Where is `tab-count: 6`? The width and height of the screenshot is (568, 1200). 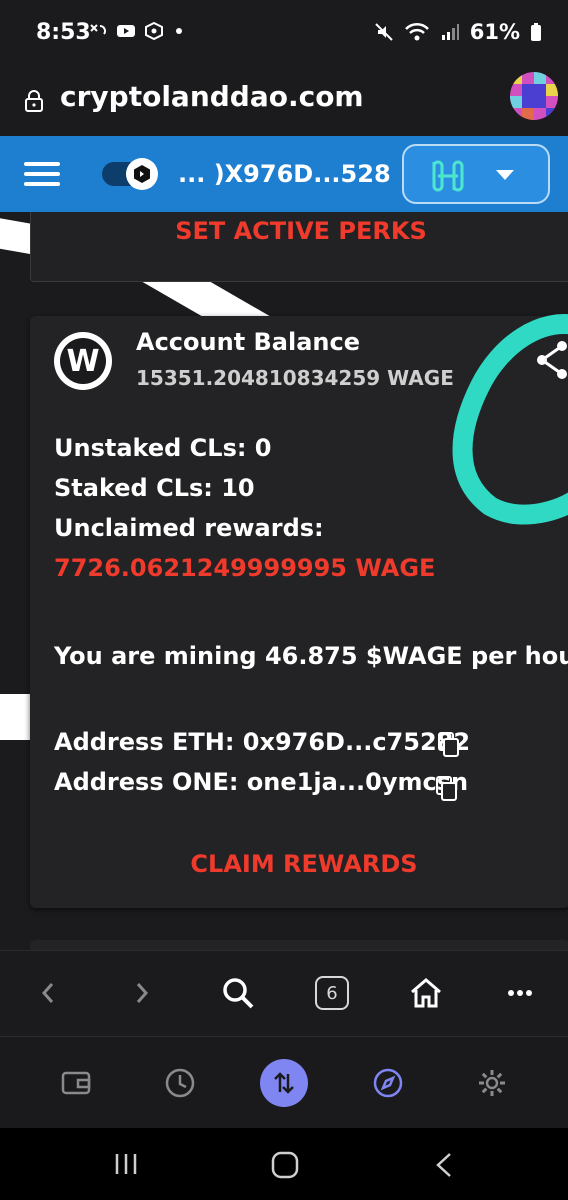
tab-count: 6 is located at coordinates (332, 993).